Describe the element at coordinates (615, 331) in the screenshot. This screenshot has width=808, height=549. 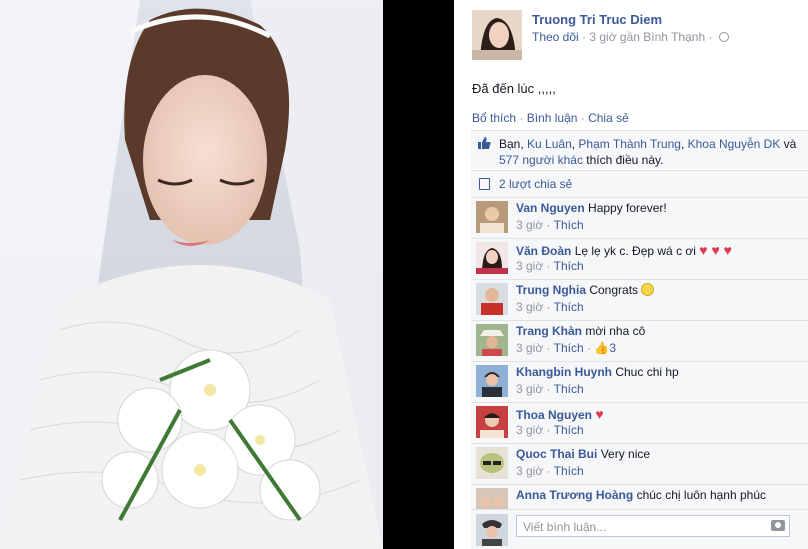
I see `comment-text: mời nha cô` at that location.